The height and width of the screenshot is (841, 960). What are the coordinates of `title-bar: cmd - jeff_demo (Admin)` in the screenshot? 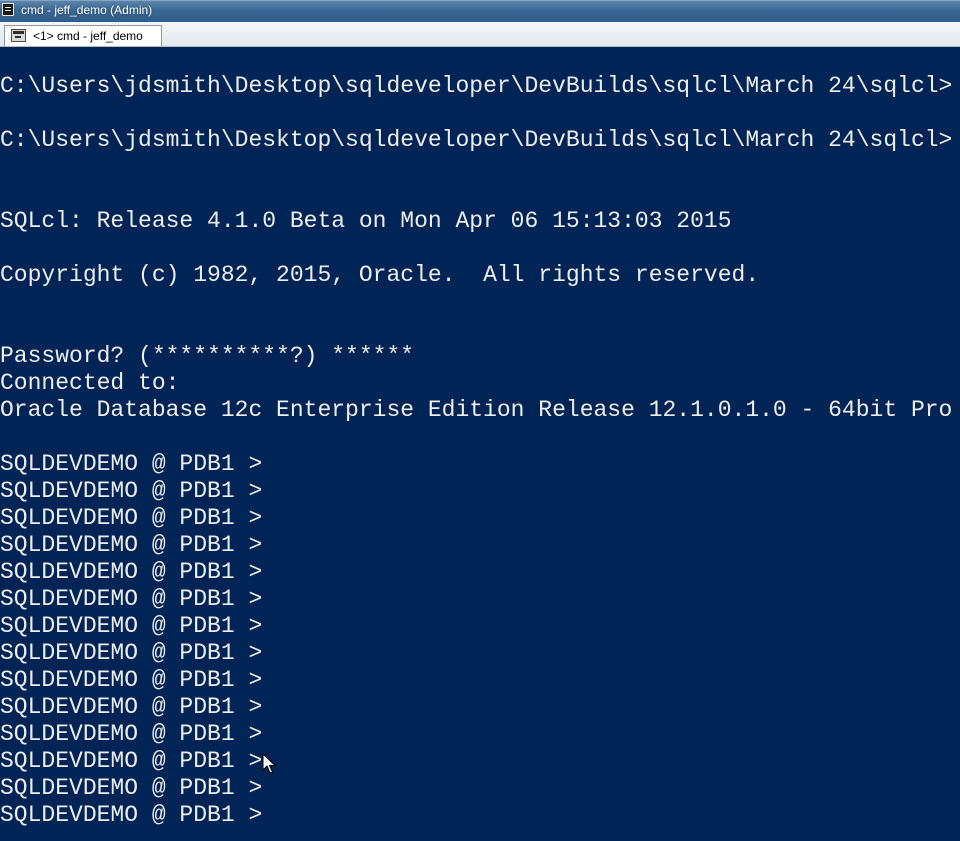 It's located at (480, 11).